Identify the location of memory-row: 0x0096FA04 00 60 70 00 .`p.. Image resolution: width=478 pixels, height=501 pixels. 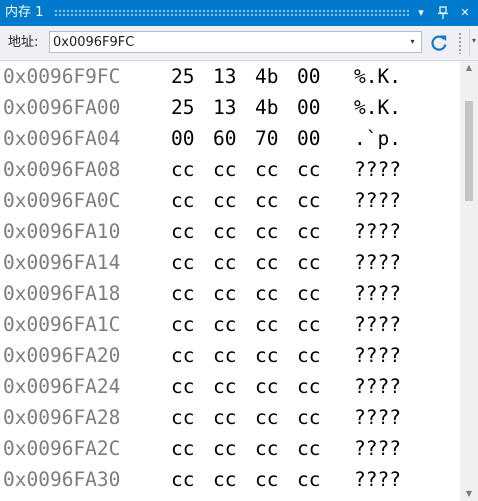
(230, 138).